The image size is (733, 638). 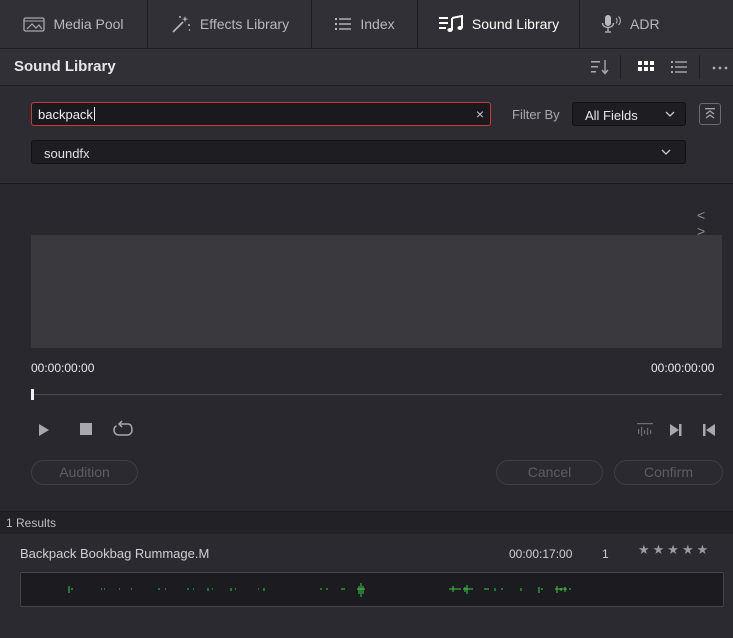 I want to click on filter-by-dropdown: All Fields, so click(x=629, y=114).